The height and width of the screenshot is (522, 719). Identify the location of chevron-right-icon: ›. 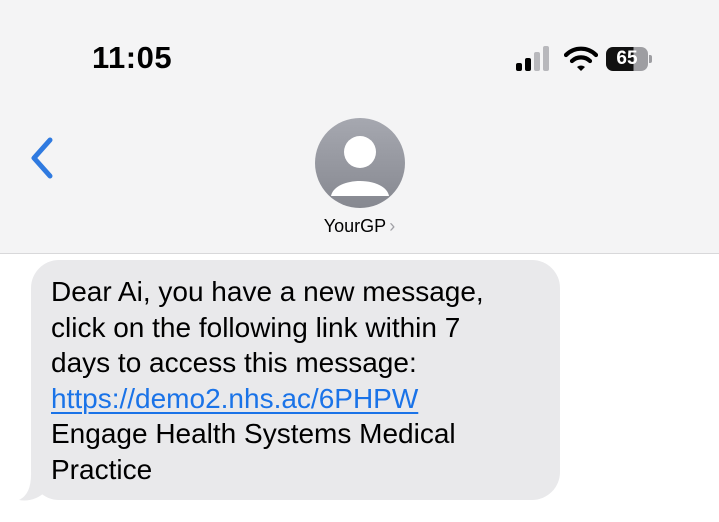
(392, 226).